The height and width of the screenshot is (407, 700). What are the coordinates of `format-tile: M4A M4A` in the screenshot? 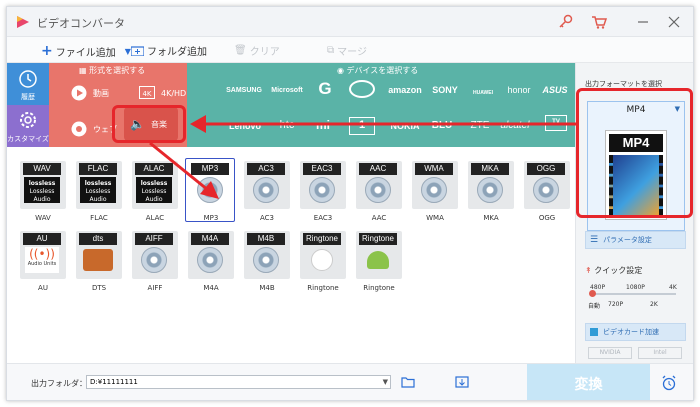 It's located at (211, 261).